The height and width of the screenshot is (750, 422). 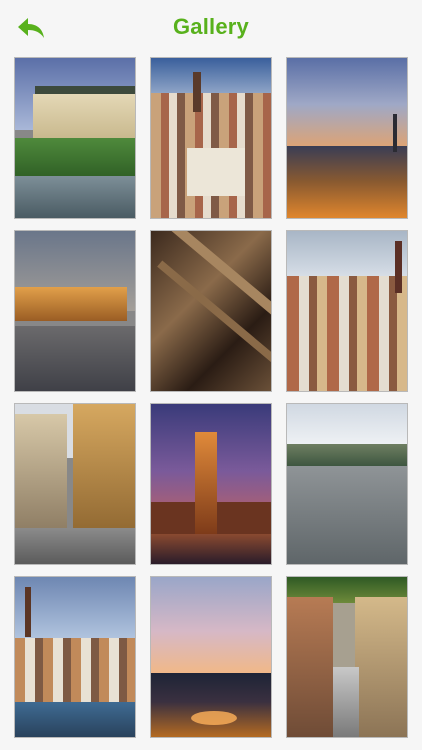 I want to click on app-header: Gallery, so click(x=211, y=27).